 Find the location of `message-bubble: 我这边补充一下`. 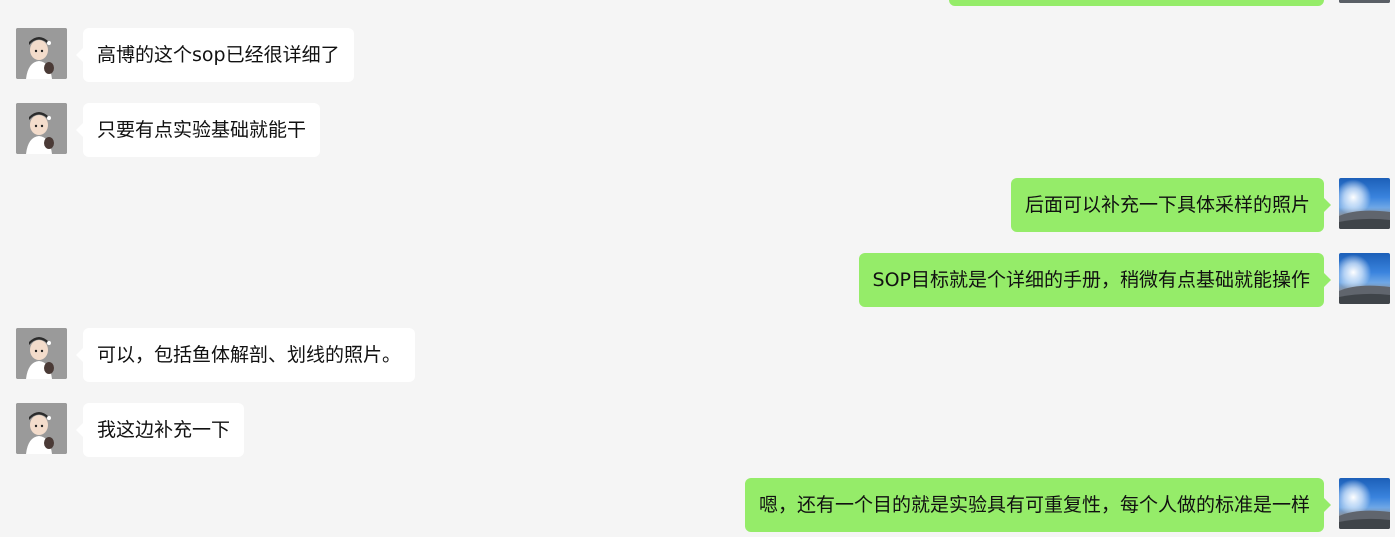

message-bubble: 我这边补充一下 is located at coordinates (160, 430).